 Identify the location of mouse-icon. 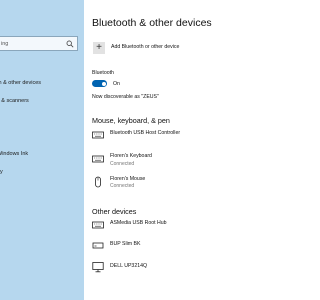
(98, 182).